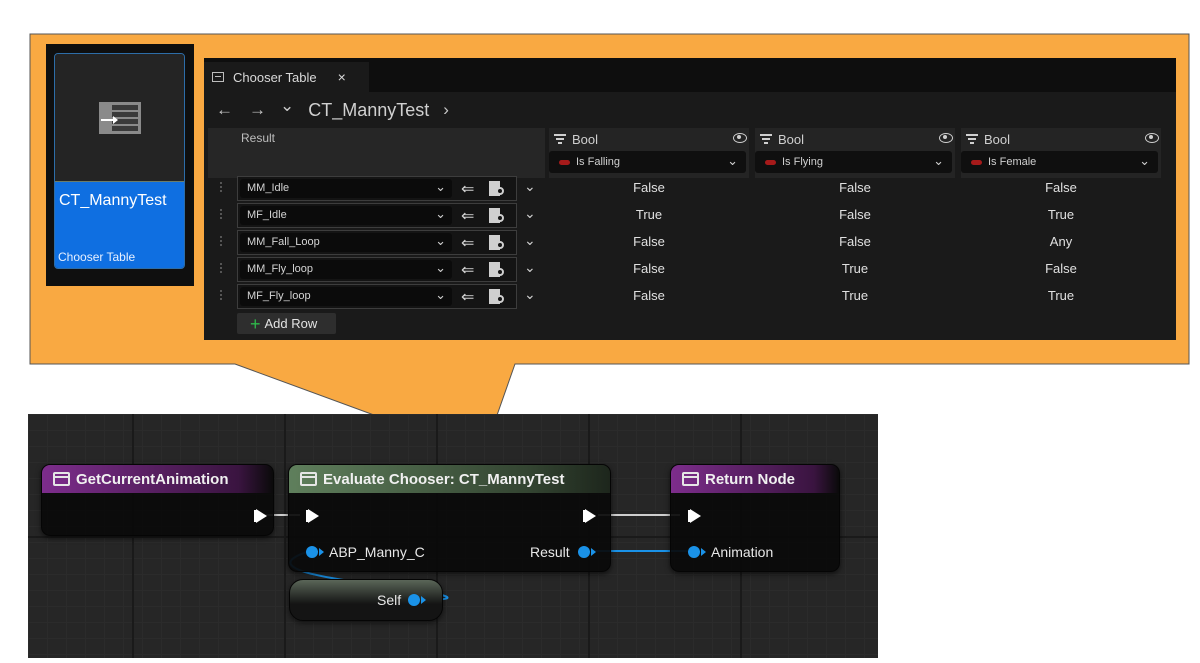 The width and height of the screenshot is (1200, 663). Describe the element at coordinates (755, 479) in the screenshot. I see `node-header: Return Node` at that location.